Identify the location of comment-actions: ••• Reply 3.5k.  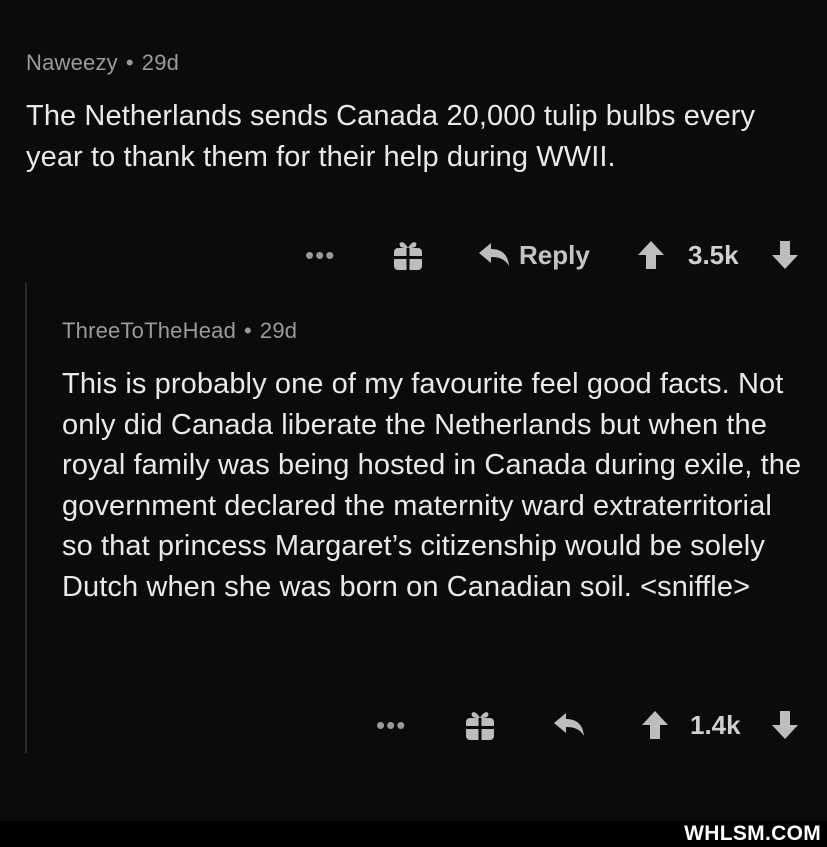
(413, 255).